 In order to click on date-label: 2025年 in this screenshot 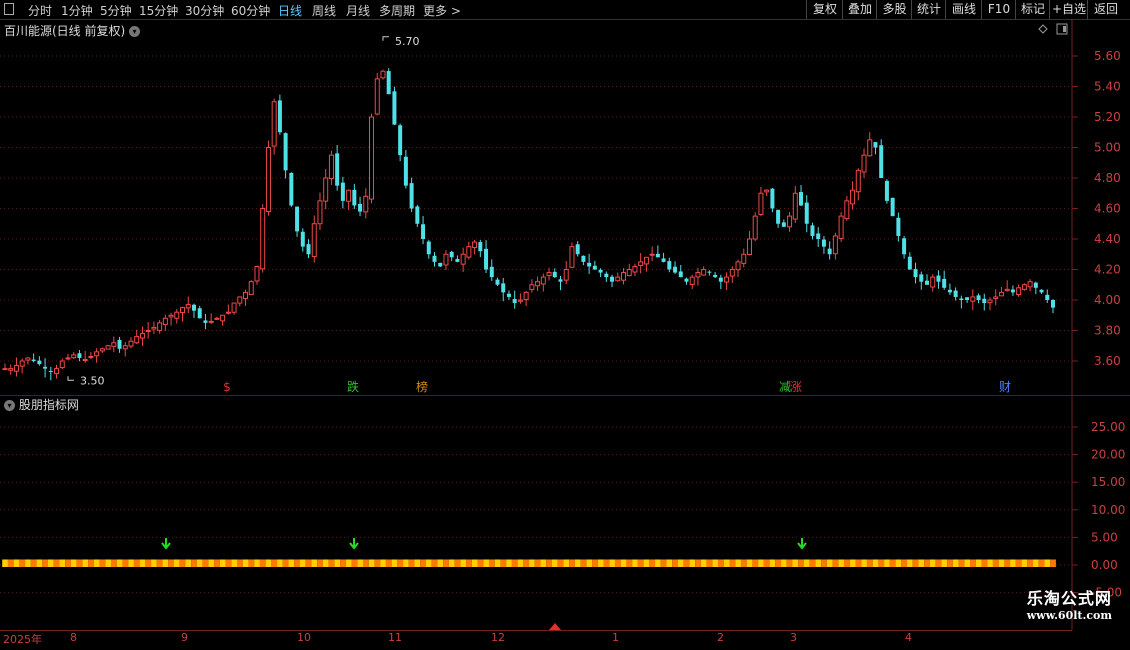, I will do `click(22, 639)`.